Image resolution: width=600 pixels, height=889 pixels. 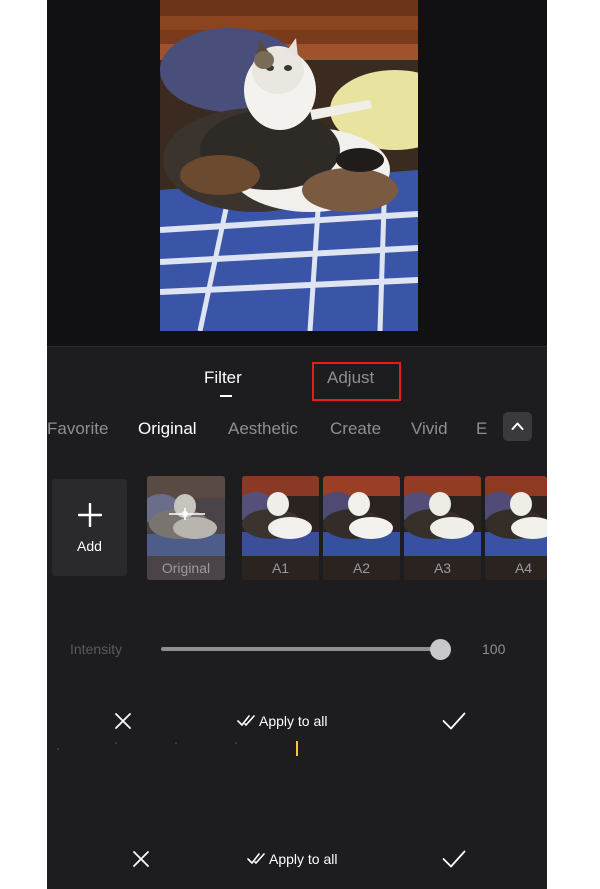 What do you see at coordinates (280, 568) in the screenshot?
I see `filter-label-a1: A1` at bounding box center [280, 568].